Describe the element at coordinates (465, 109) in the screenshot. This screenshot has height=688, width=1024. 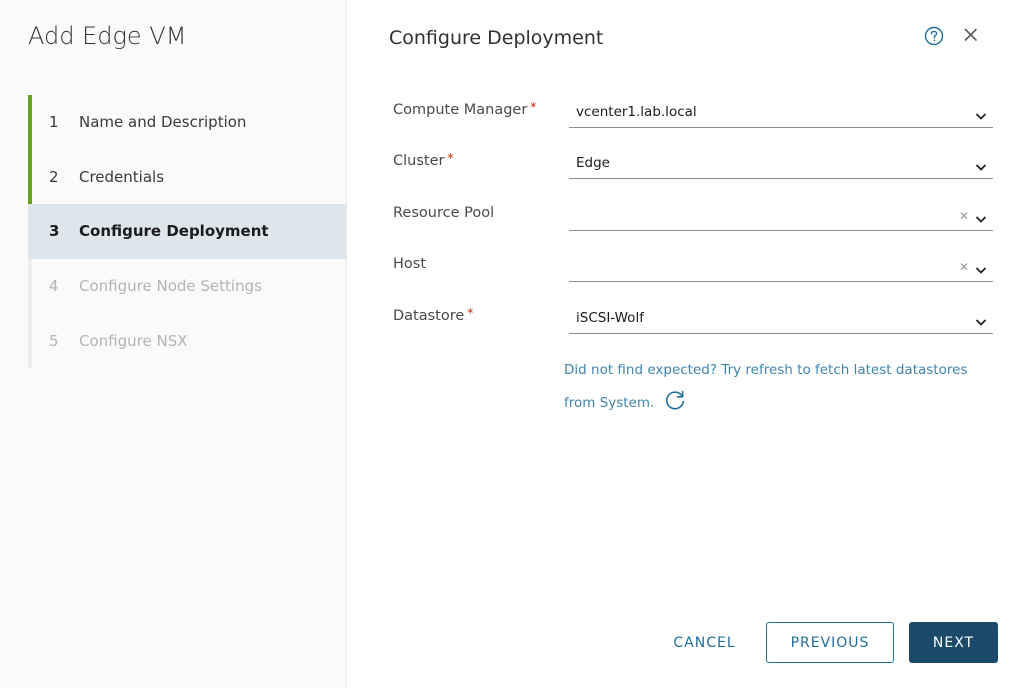
I see `compute-manager-label: Compute Manager *` at that location.